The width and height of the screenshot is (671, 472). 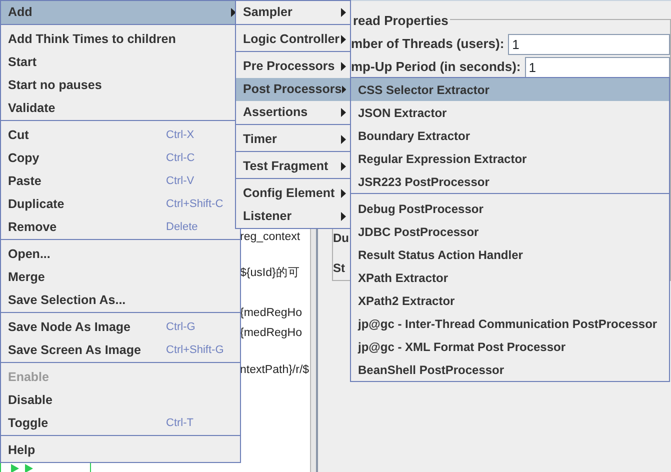 What do you see at coordinates (195, 204) in the screenshot?
I see `shortcut-label: Ctrl+Shift-C` at bounding box center [195, 204].